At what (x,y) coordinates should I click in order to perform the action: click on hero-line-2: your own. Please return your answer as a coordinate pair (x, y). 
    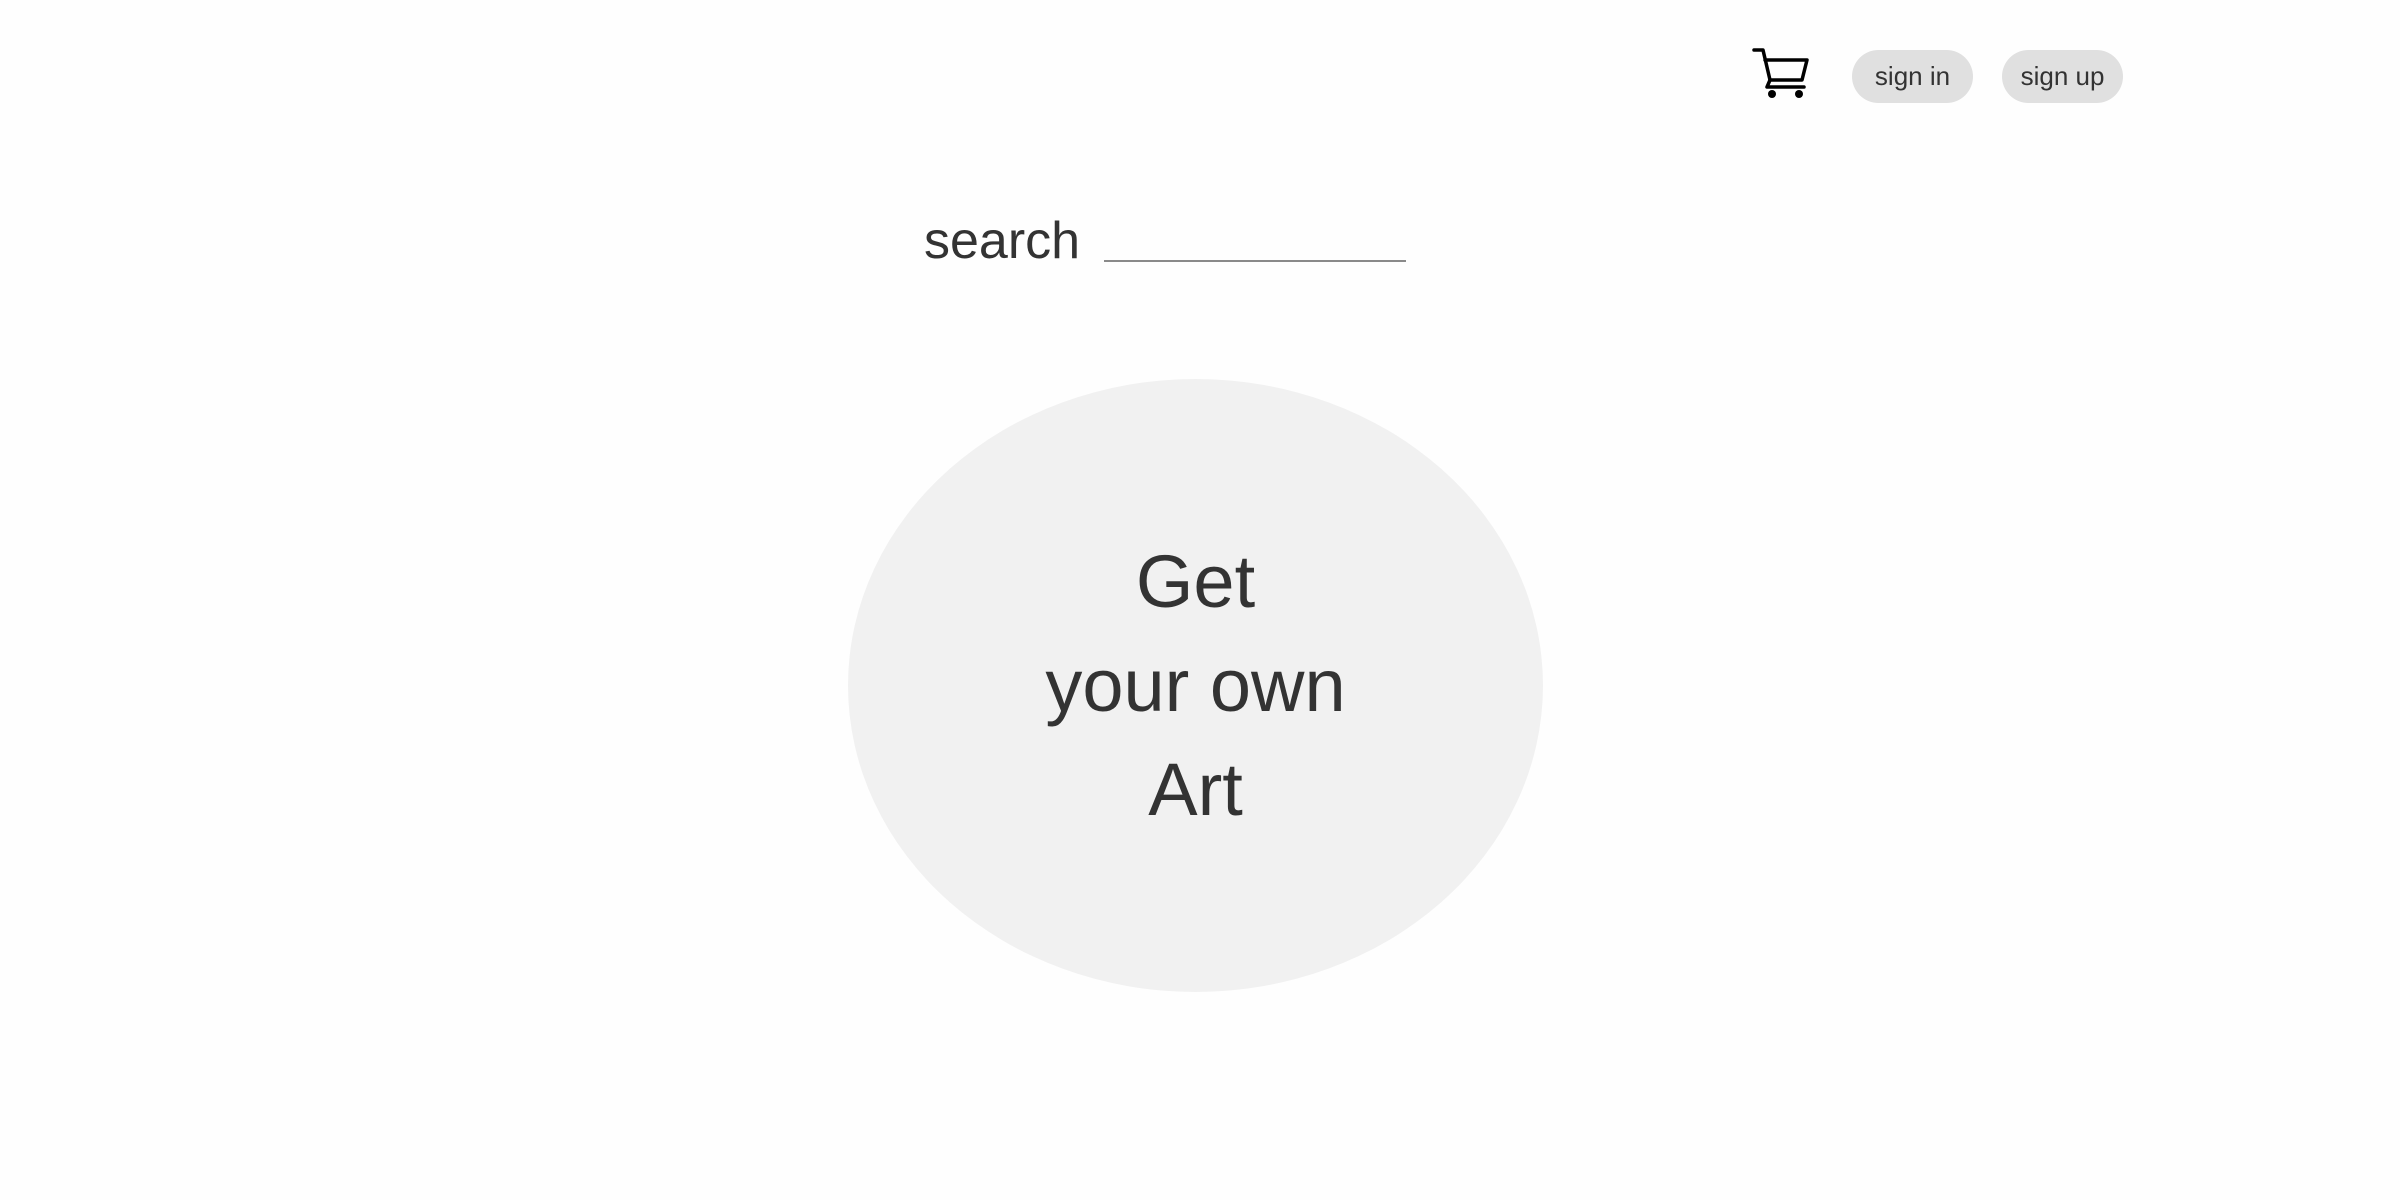
    Looking at the image, I should click on (1195, 685).